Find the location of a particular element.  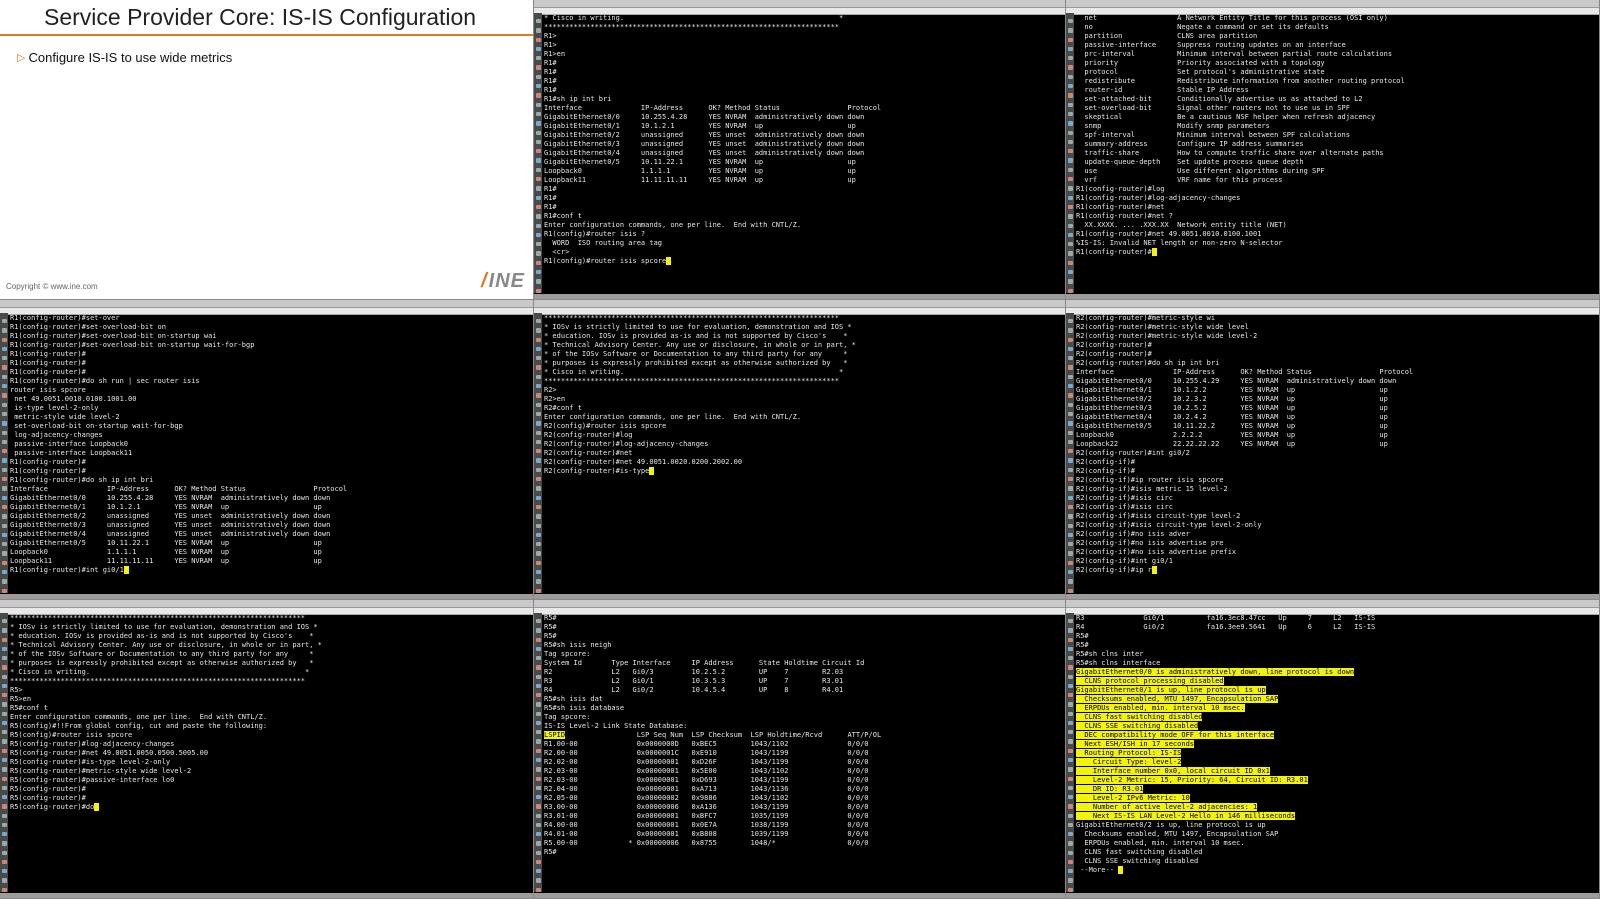

terminal-line: R1#conf t is located at coordinates (563, 216).